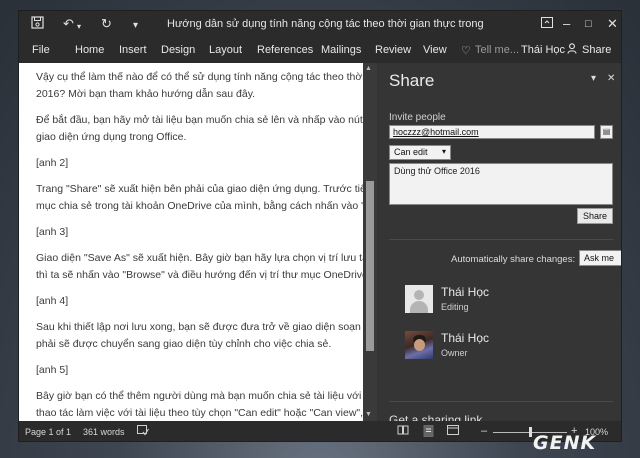 The height and width of the screenshot is (458, 640). Describe the element at coordinates (484, 431) in the screenshot. I see `zoom-out-icon: –` at that location.